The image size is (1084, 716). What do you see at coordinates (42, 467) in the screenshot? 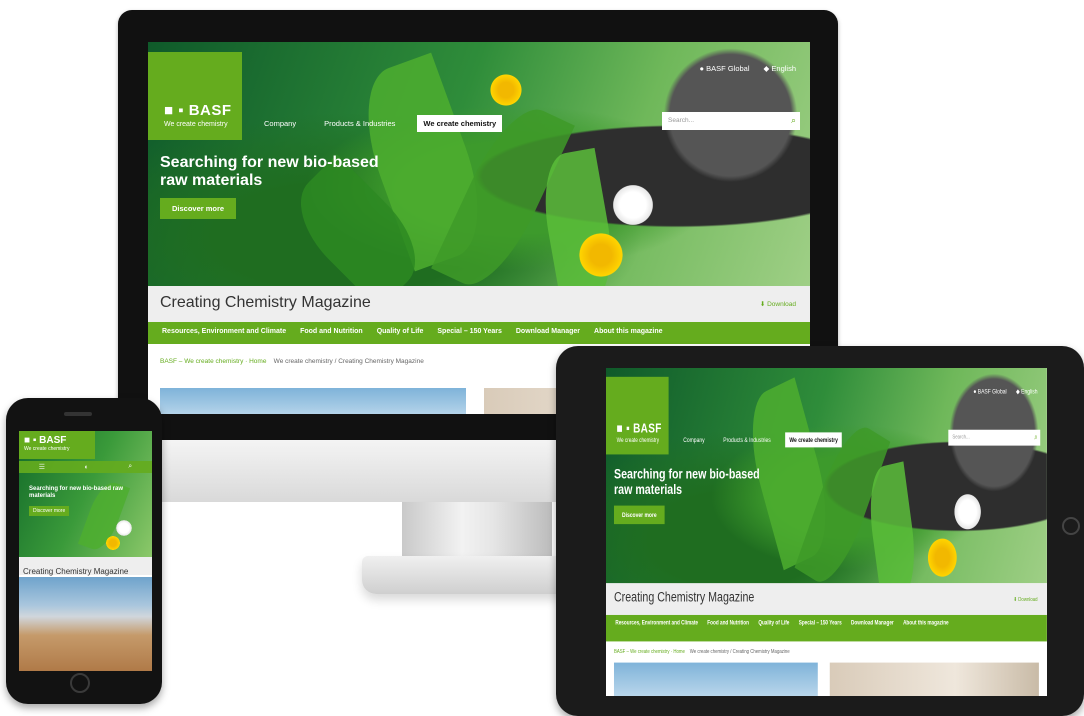
I see `menu-icon: ☰` at bounding box center [42, 467].